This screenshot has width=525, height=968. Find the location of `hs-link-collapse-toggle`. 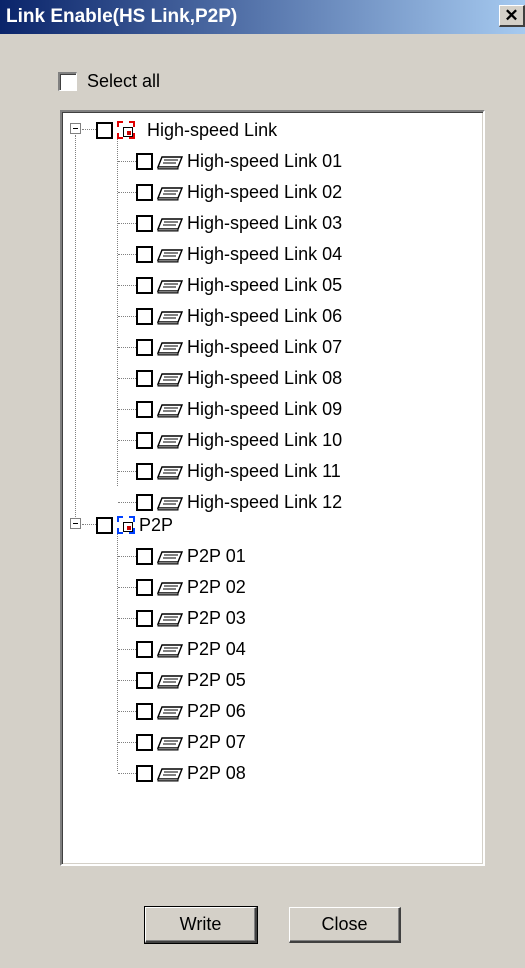

hs-link-collapse-toggle is located at coordinates (75, 128).